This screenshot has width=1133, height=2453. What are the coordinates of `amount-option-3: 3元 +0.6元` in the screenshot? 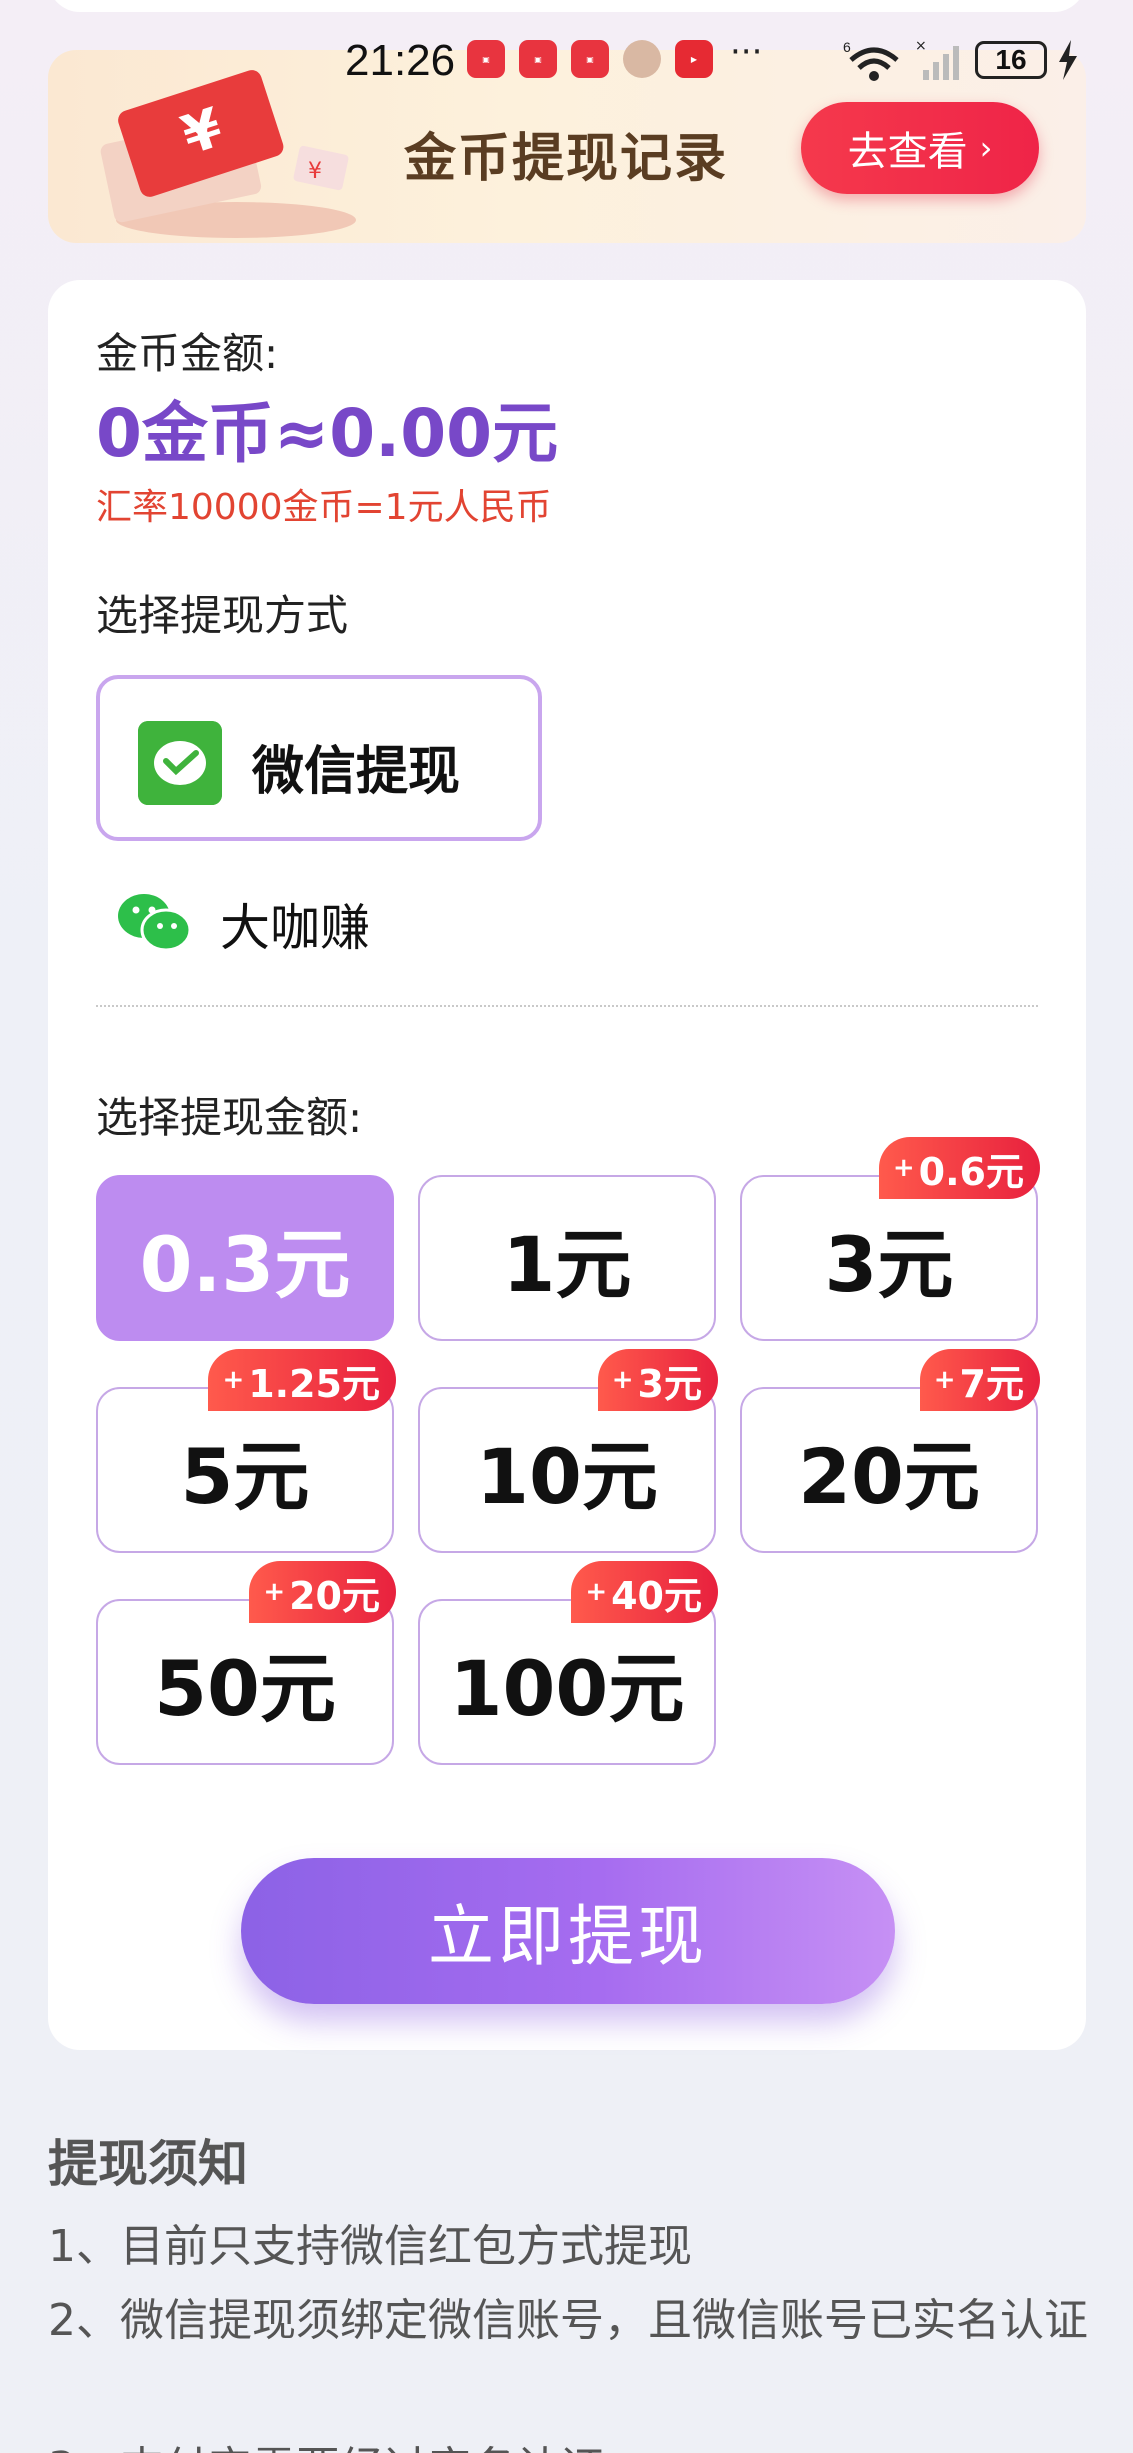 It's located at (890, 1239).